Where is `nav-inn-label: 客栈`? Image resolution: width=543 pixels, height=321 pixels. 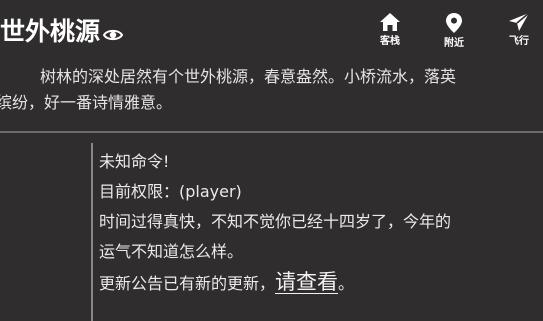
nav-inn-label: 客栈 is located at coordinates (390, 41).